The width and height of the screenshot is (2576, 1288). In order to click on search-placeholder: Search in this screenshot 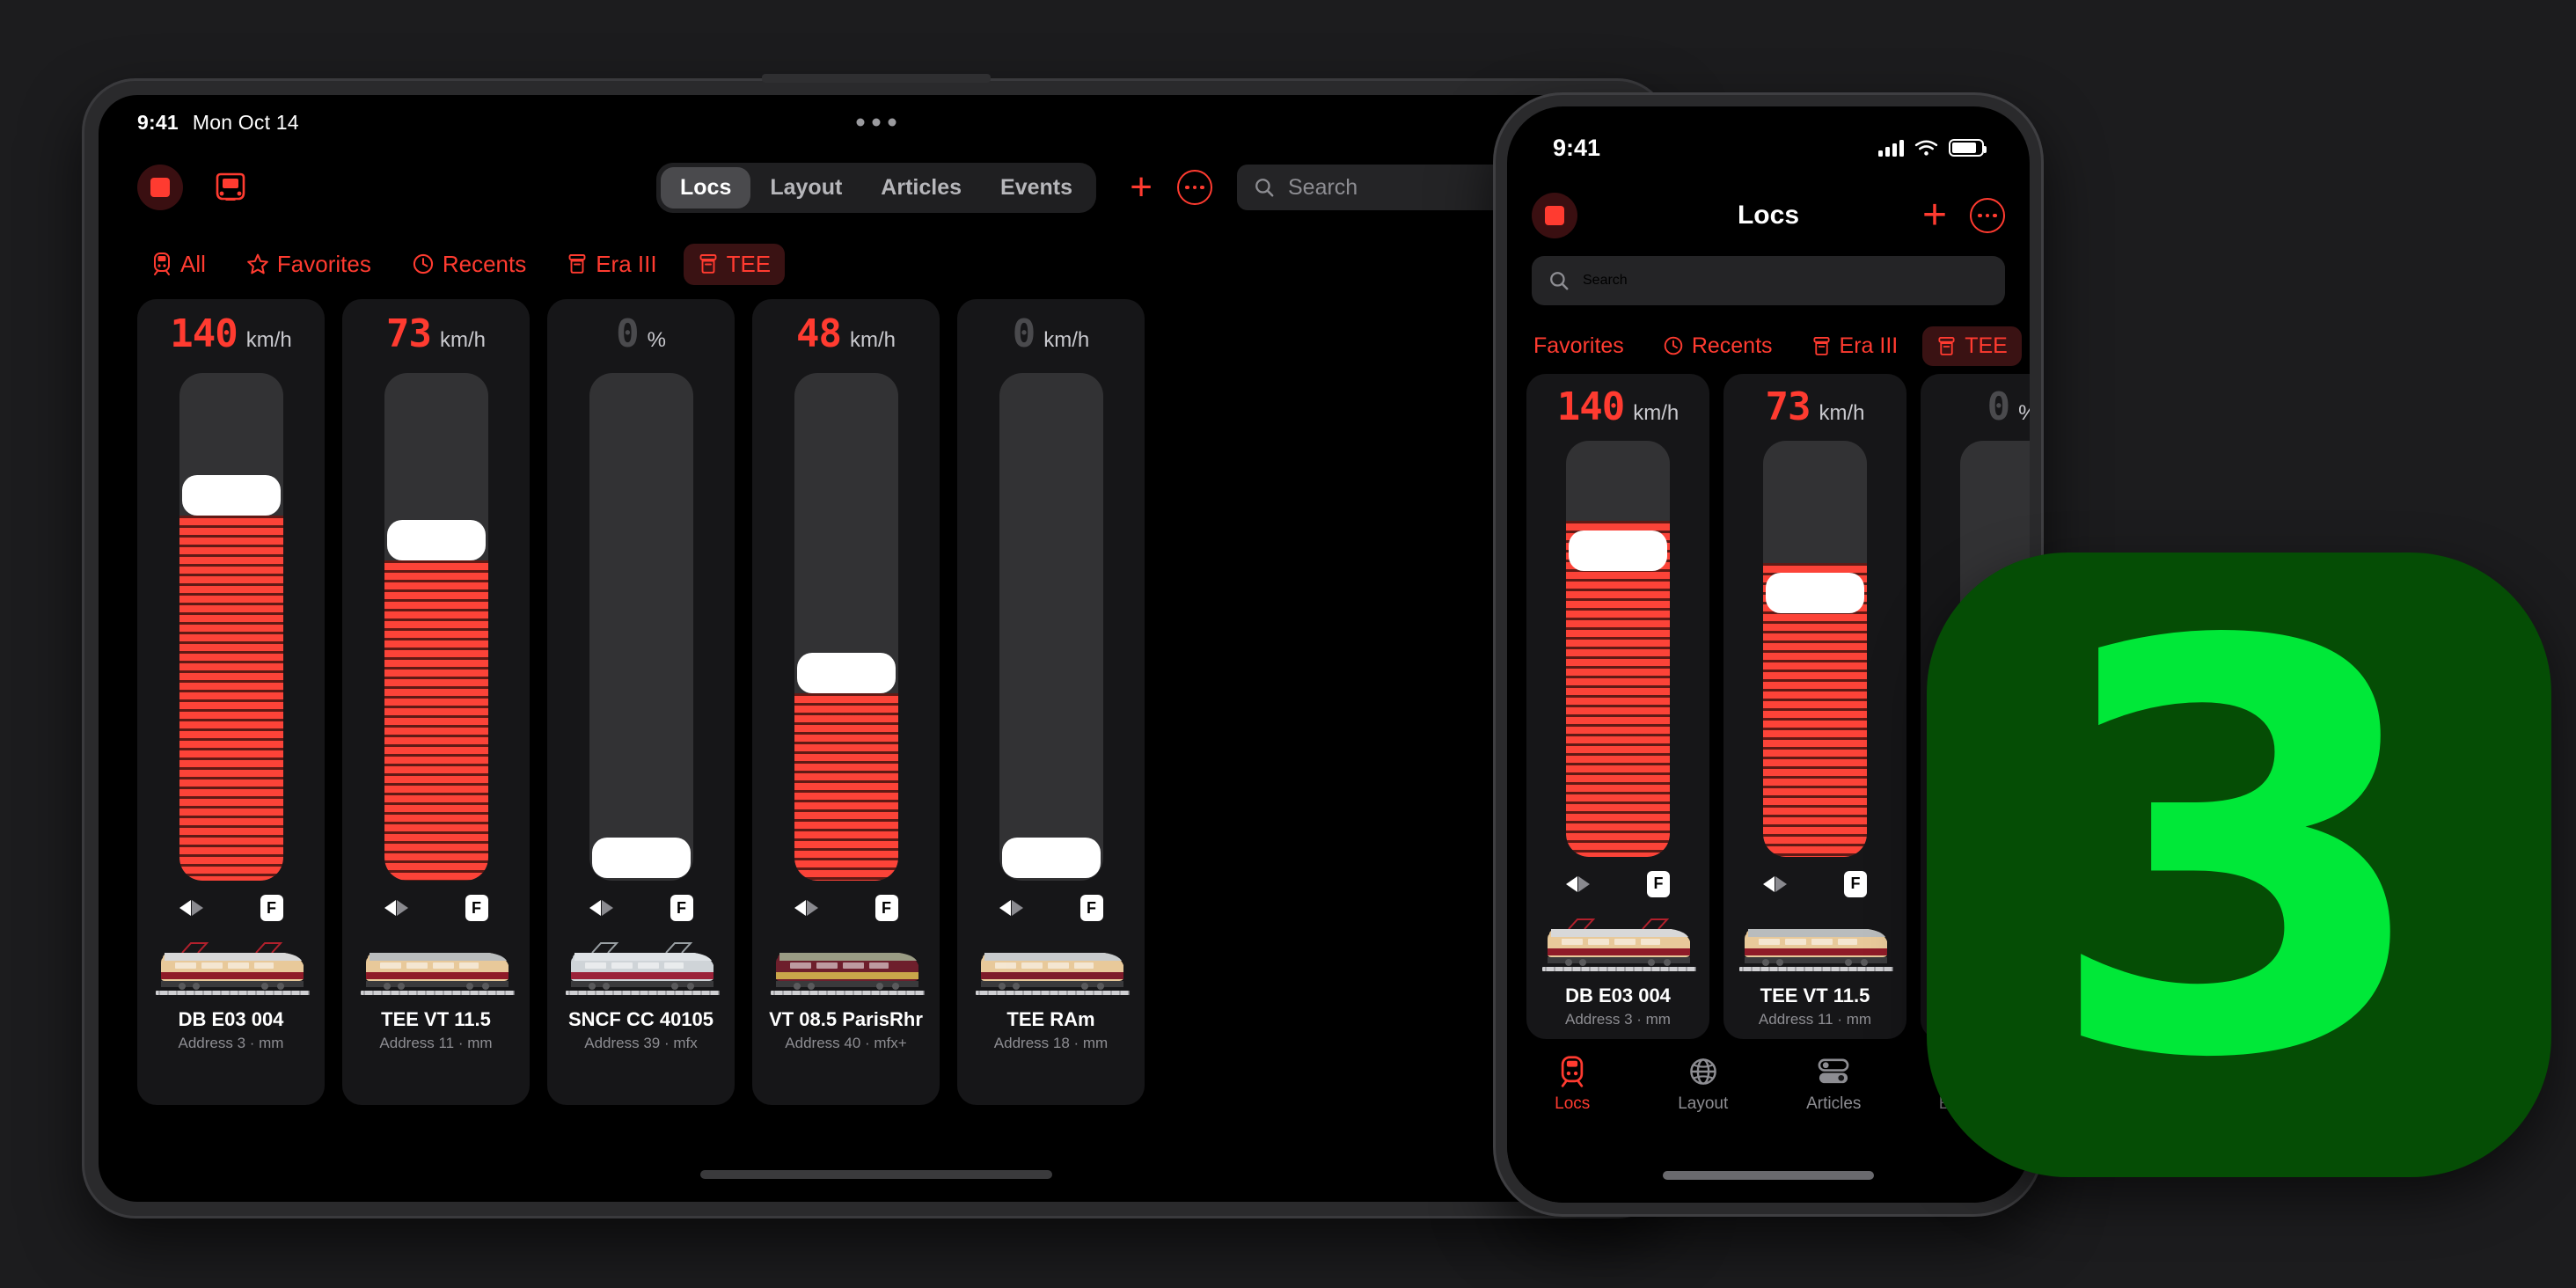, I will do `click(1323, 187)`.